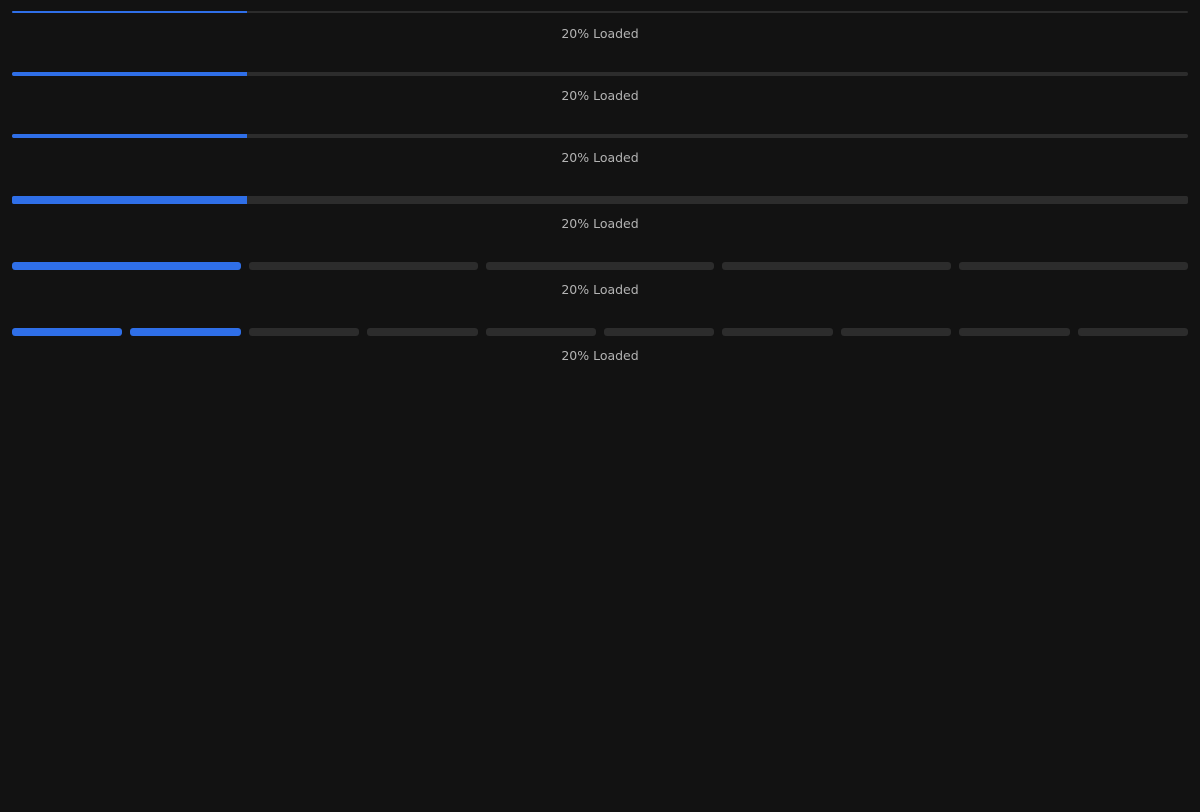  What do you see at coordinates (600, 279) in the screenshot?
I see `progress-bar-segmented-5: 20% Loaded` at bounding box center [600, 279].